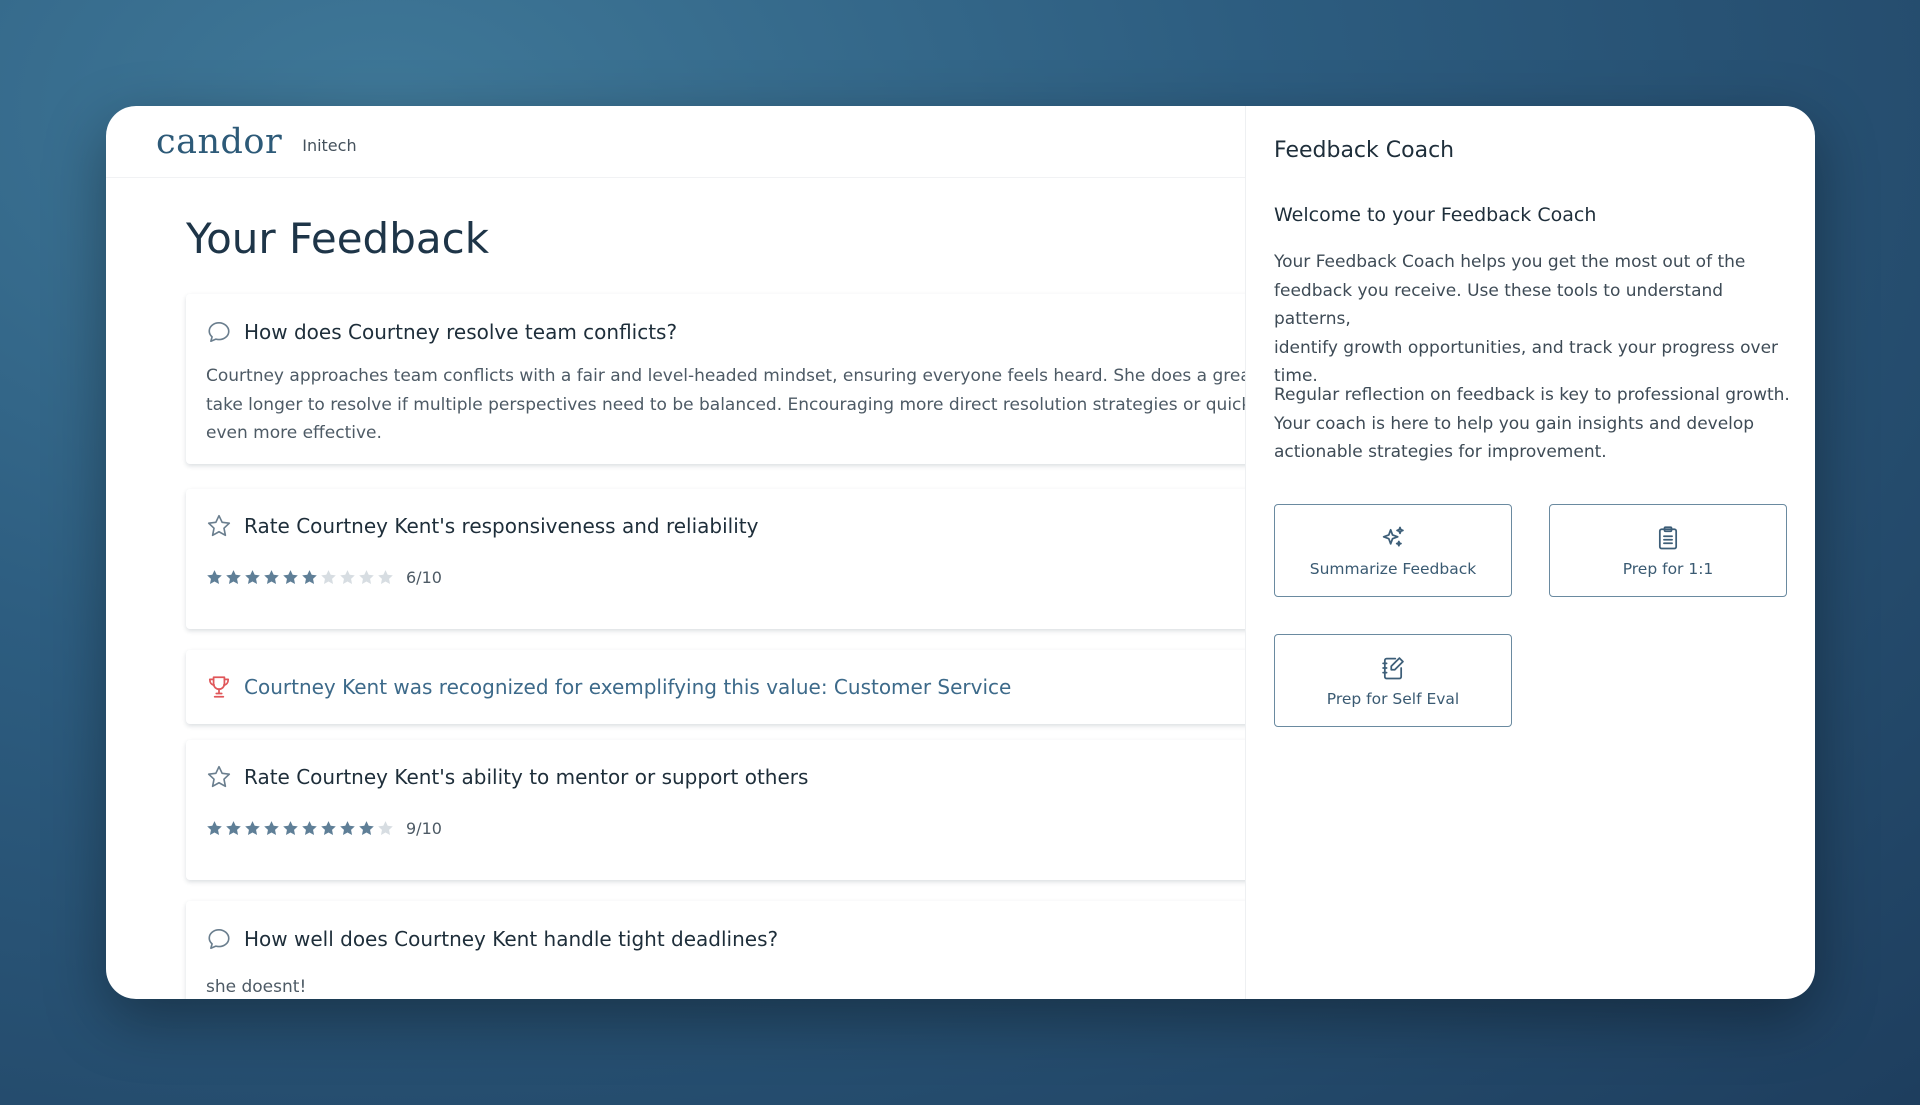  What do you see at coordinates (1393, 536) in the screenshot?
I see `sparkle-icon` at bounding box center [1393, 536].